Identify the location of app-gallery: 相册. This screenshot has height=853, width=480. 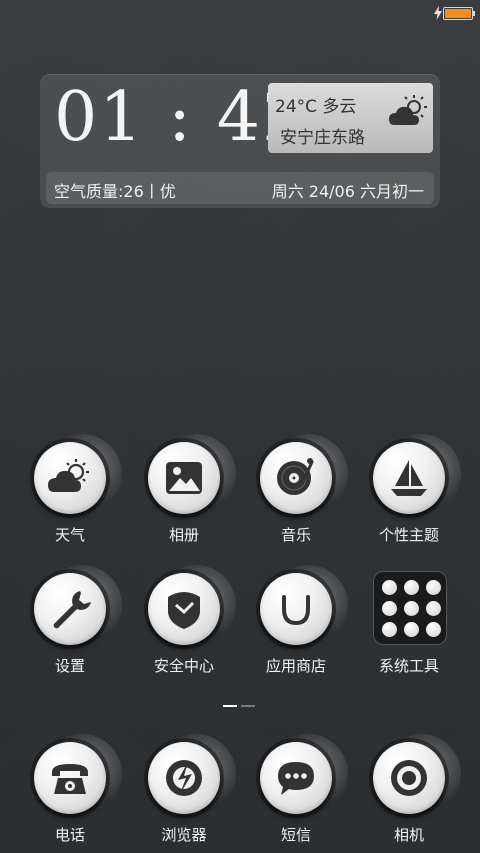
(185, 493).